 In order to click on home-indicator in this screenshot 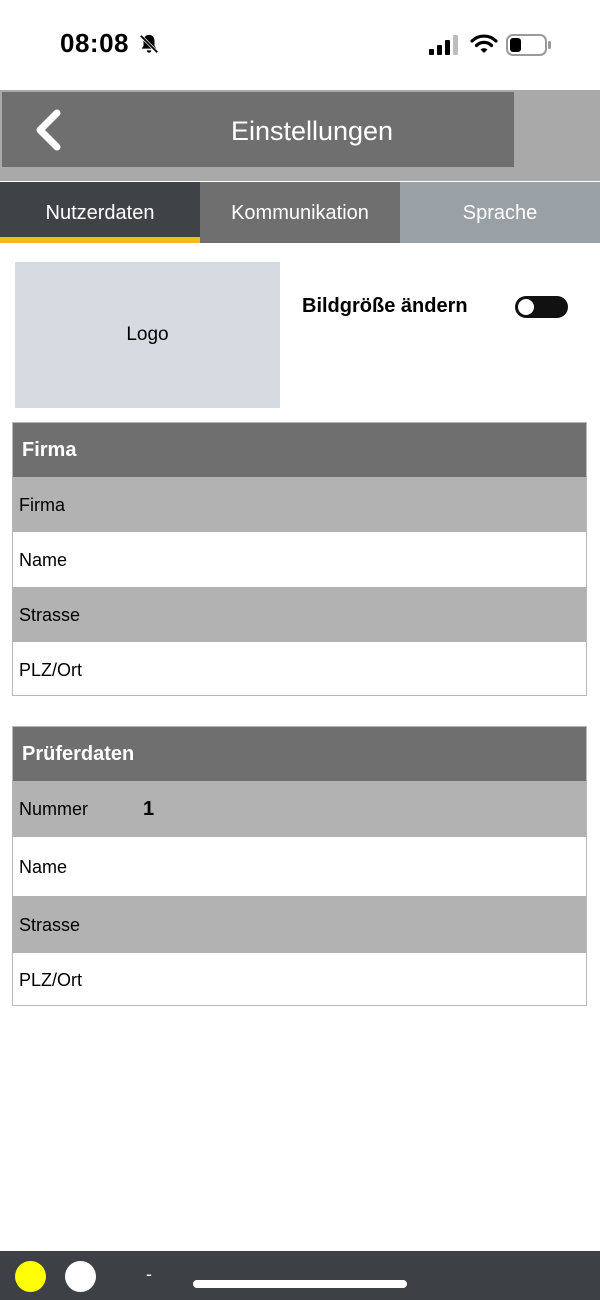, I will do `click(300, 1284)`.